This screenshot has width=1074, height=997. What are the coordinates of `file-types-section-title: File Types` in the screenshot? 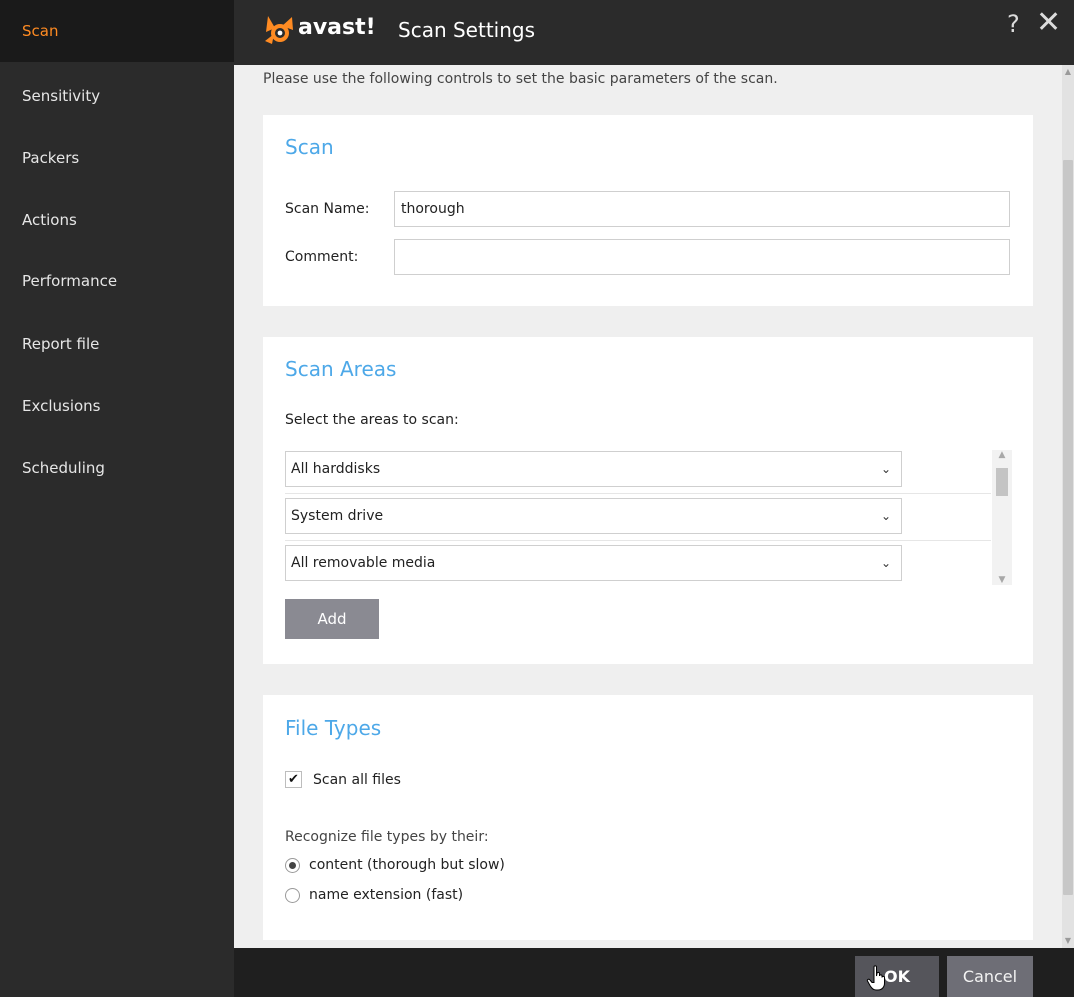 It's located at (333, 728).